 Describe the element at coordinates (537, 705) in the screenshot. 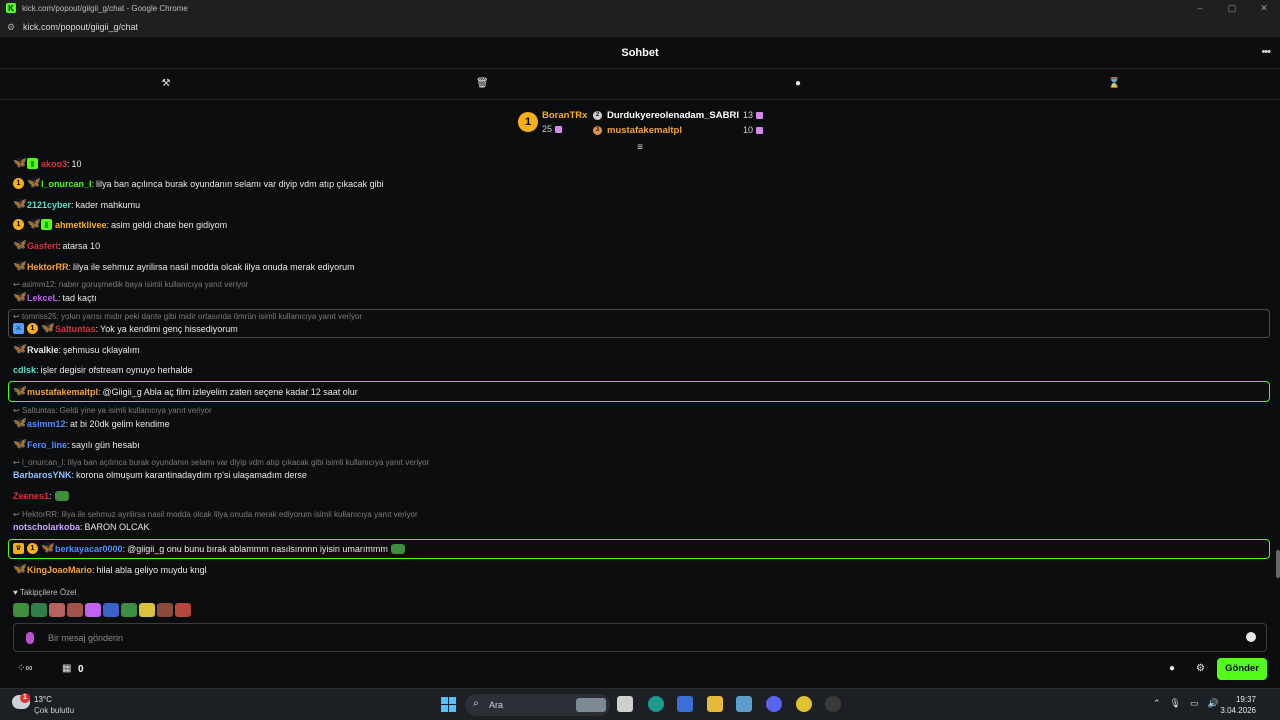

I see `taskbar-search: ⌕ Ara` at that location.